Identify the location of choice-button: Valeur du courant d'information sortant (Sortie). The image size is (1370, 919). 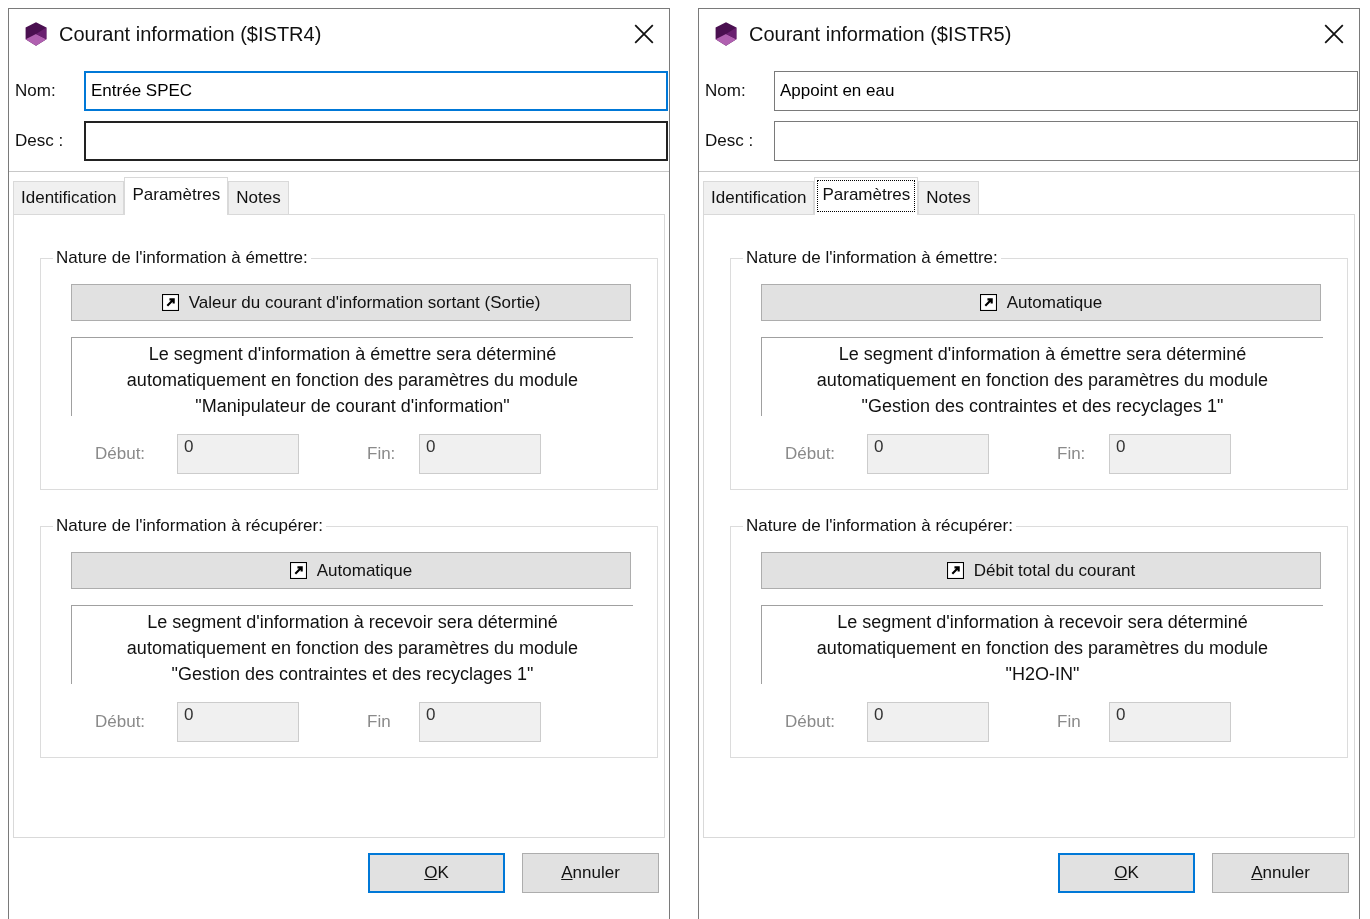
(351, 302).